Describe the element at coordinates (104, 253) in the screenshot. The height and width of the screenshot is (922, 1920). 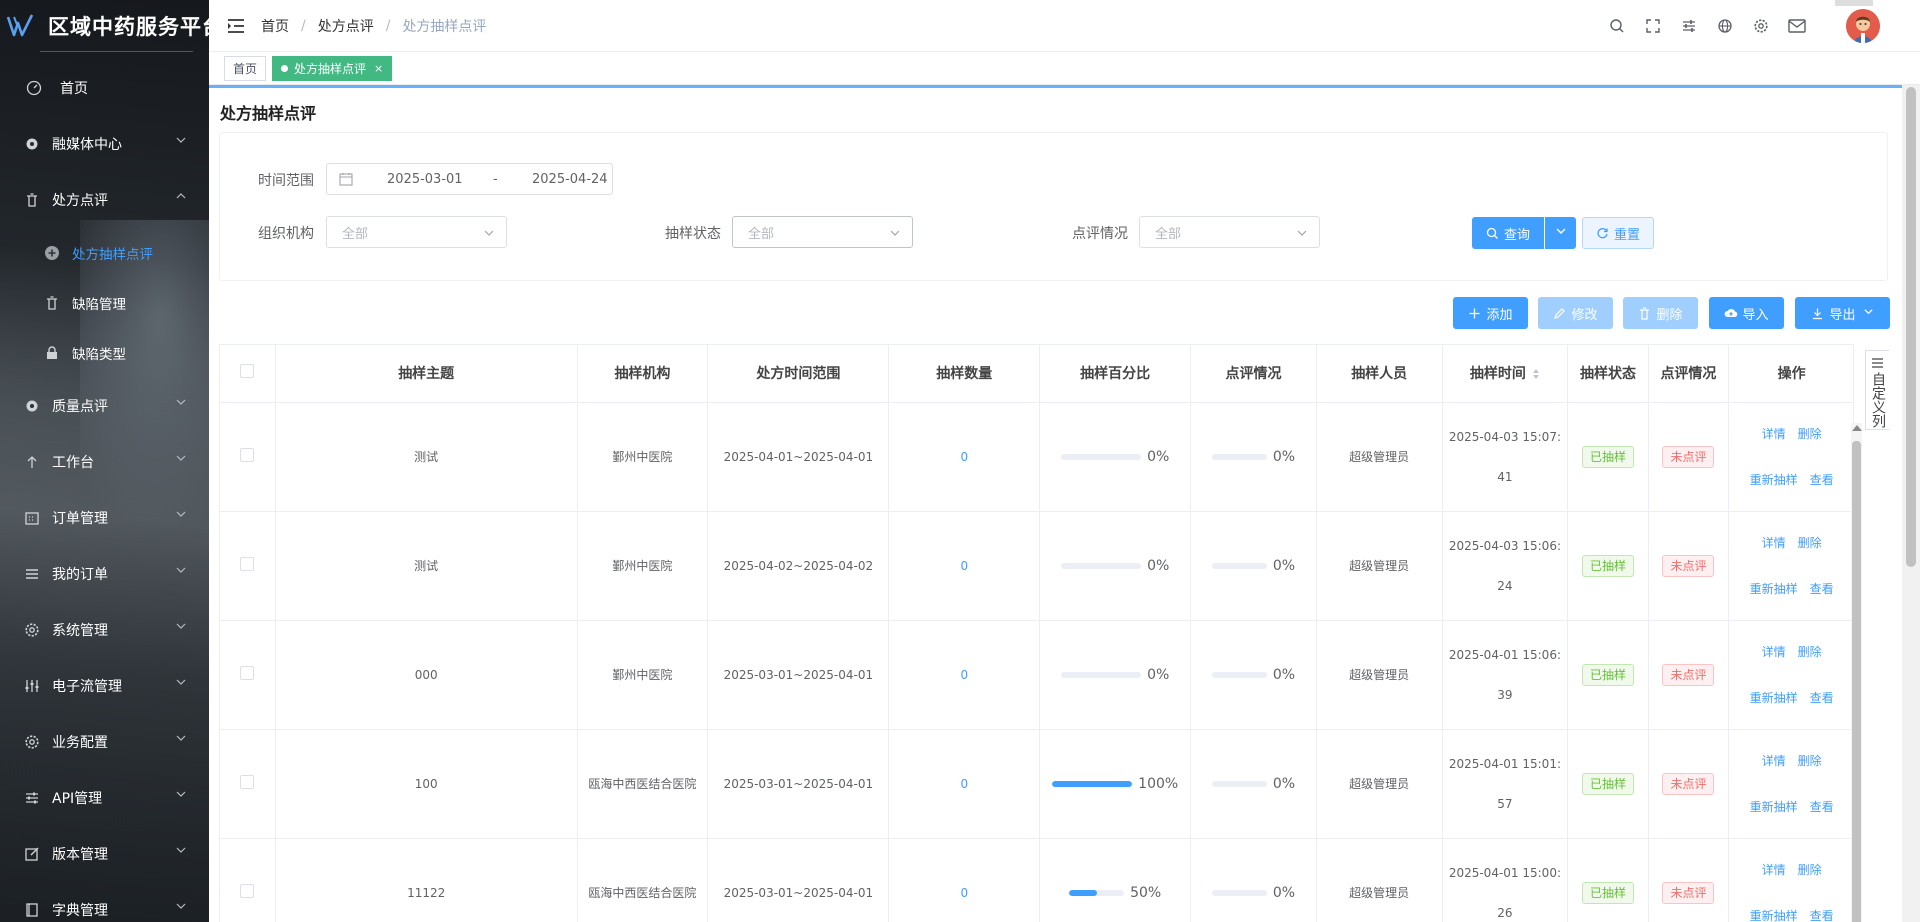
I see `sidebar-item-sampling-review: 处方抽样点评` at that location.